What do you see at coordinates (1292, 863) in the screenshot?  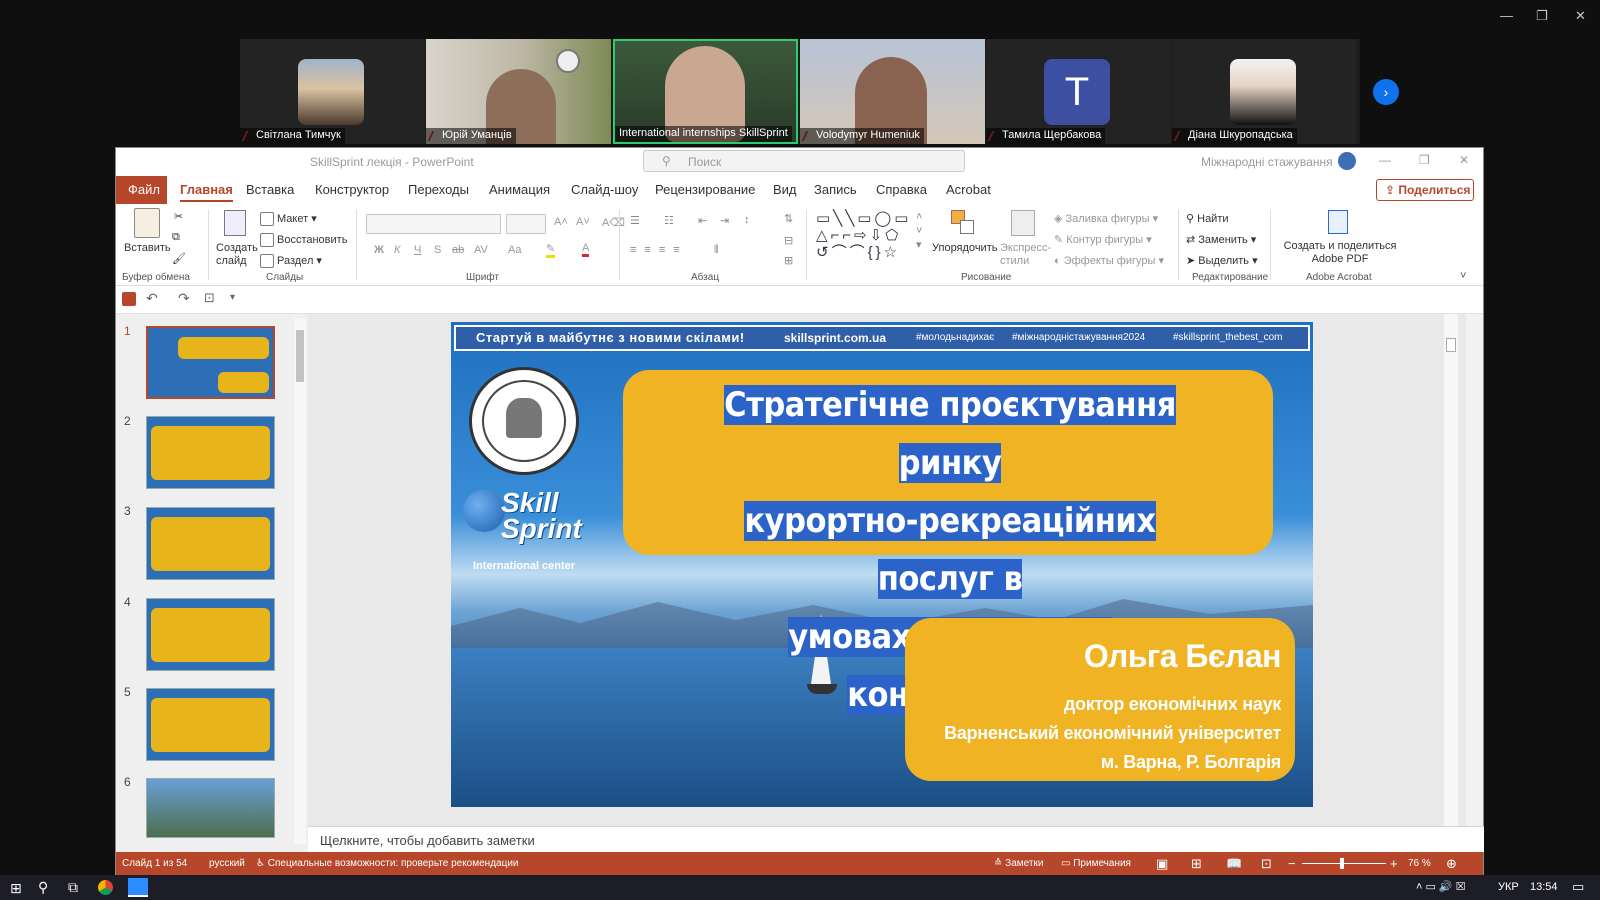 I see `zoom-out-icon: −` at bounding box center [1292, 863].